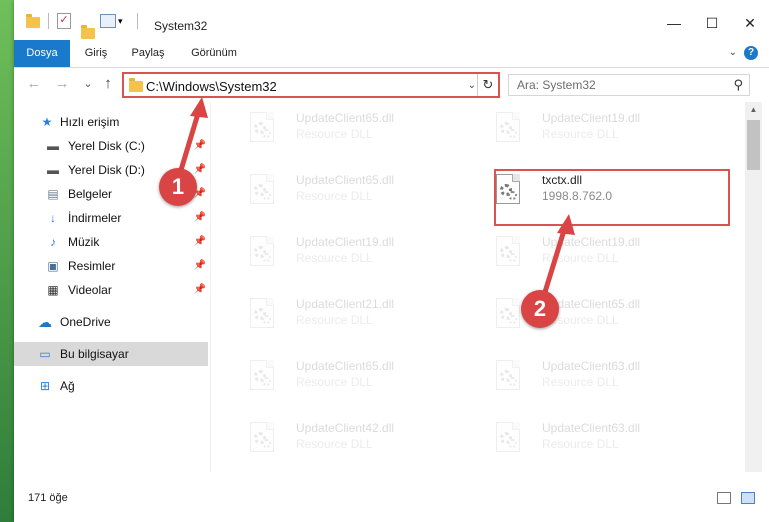 The height and width of the screenshot is (522, 769). Describe the element at coordinates (178, 187) in the screenshot. I see `annotation-step-1: 1` at that location.